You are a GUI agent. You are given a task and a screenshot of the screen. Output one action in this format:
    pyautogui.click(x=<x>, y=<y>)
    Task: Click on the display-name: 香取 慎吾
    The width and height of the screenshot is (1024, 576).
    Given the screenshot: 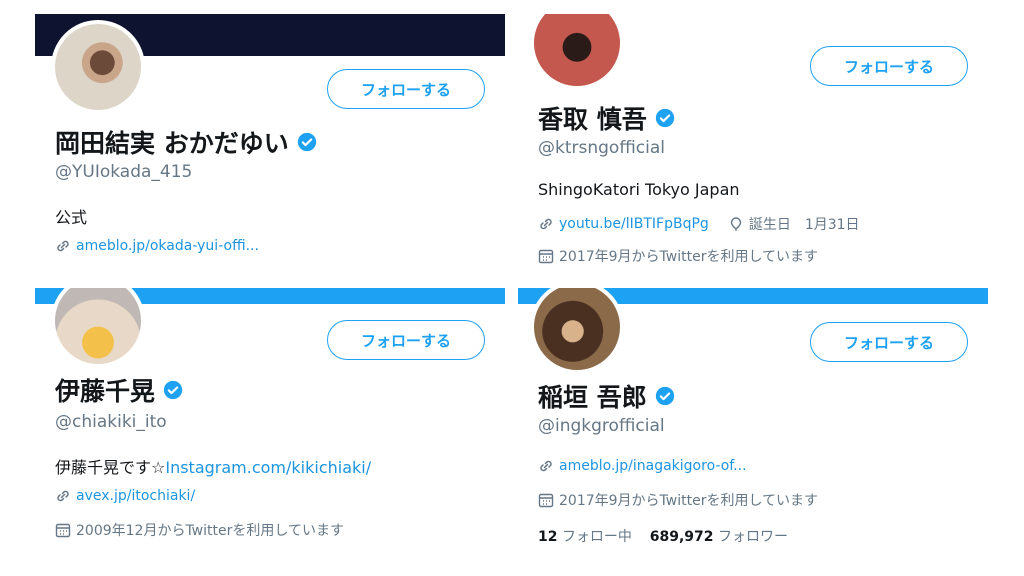 What is the action you would take?
    pyautogui.click(x=606, y=118)
    